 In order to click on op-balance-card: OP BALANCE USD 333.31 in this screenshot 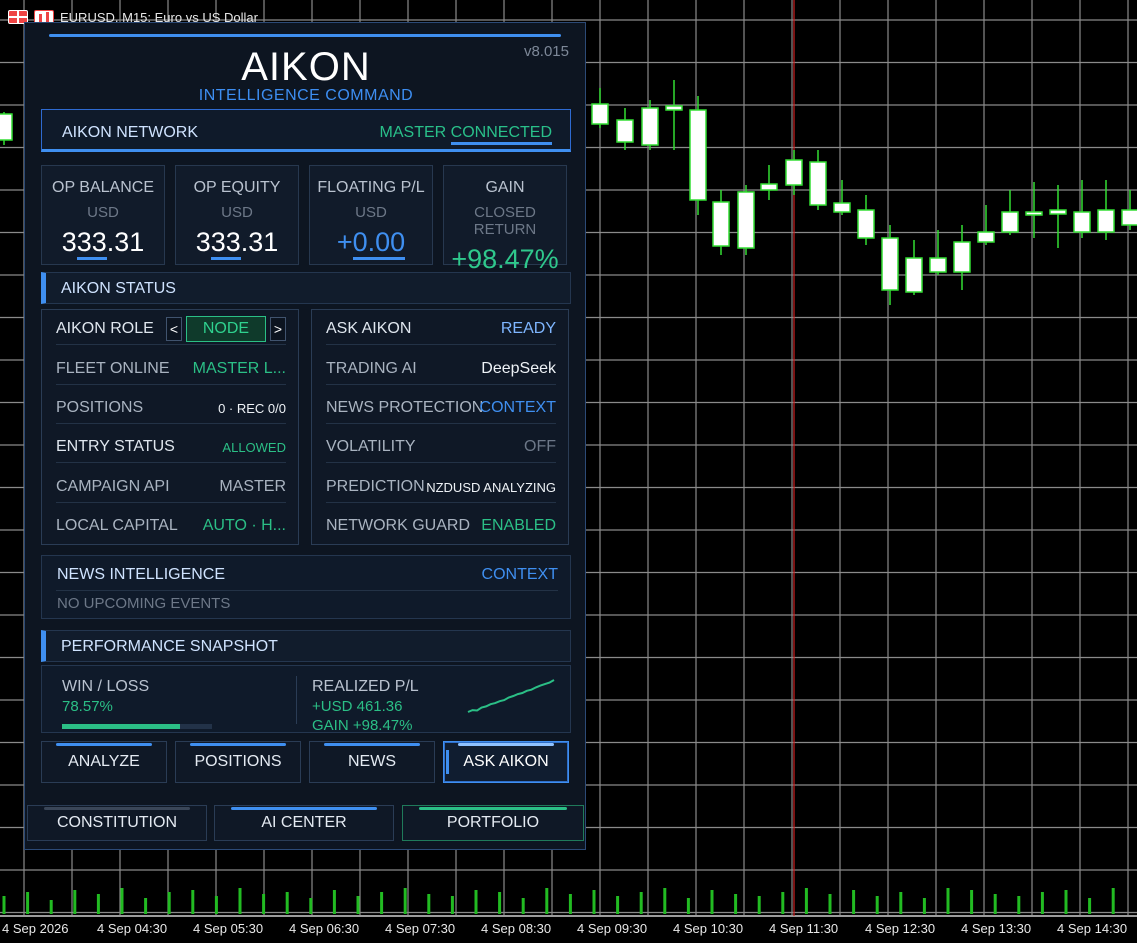, I will do `click(103, 215)`.